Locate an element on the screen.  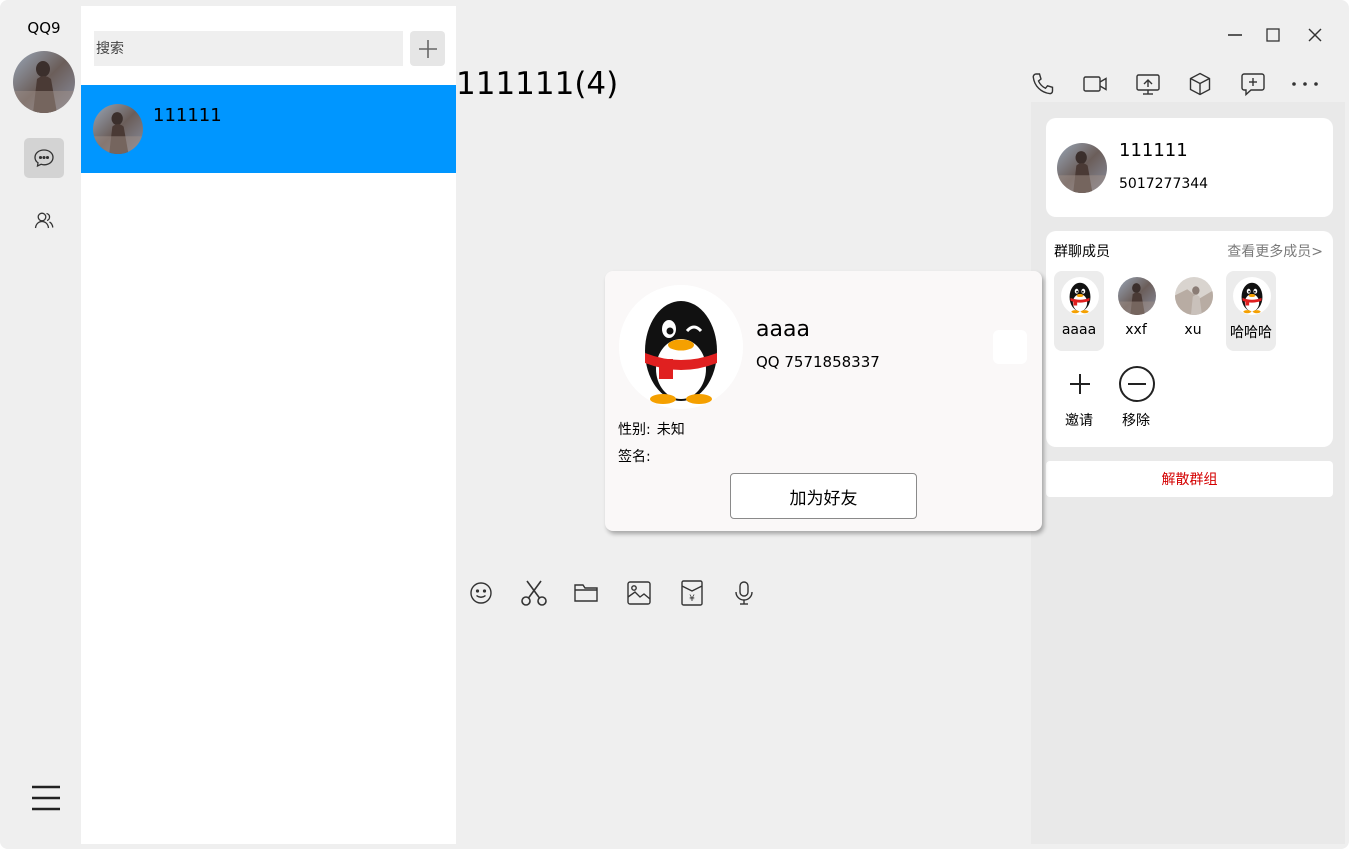
phone-icon is located at coordinates (1043, 84).